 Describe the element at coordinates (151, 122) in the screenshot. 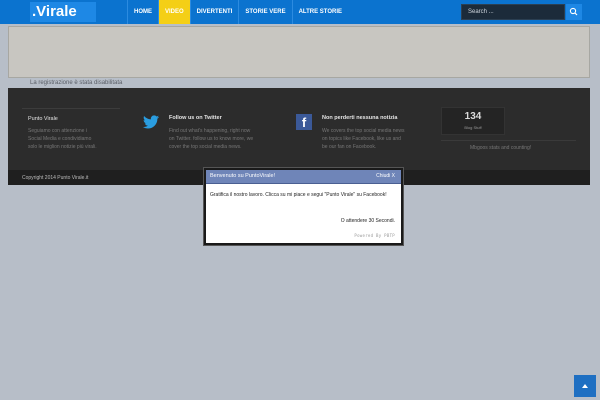

I see `twitter-icon` at that location.